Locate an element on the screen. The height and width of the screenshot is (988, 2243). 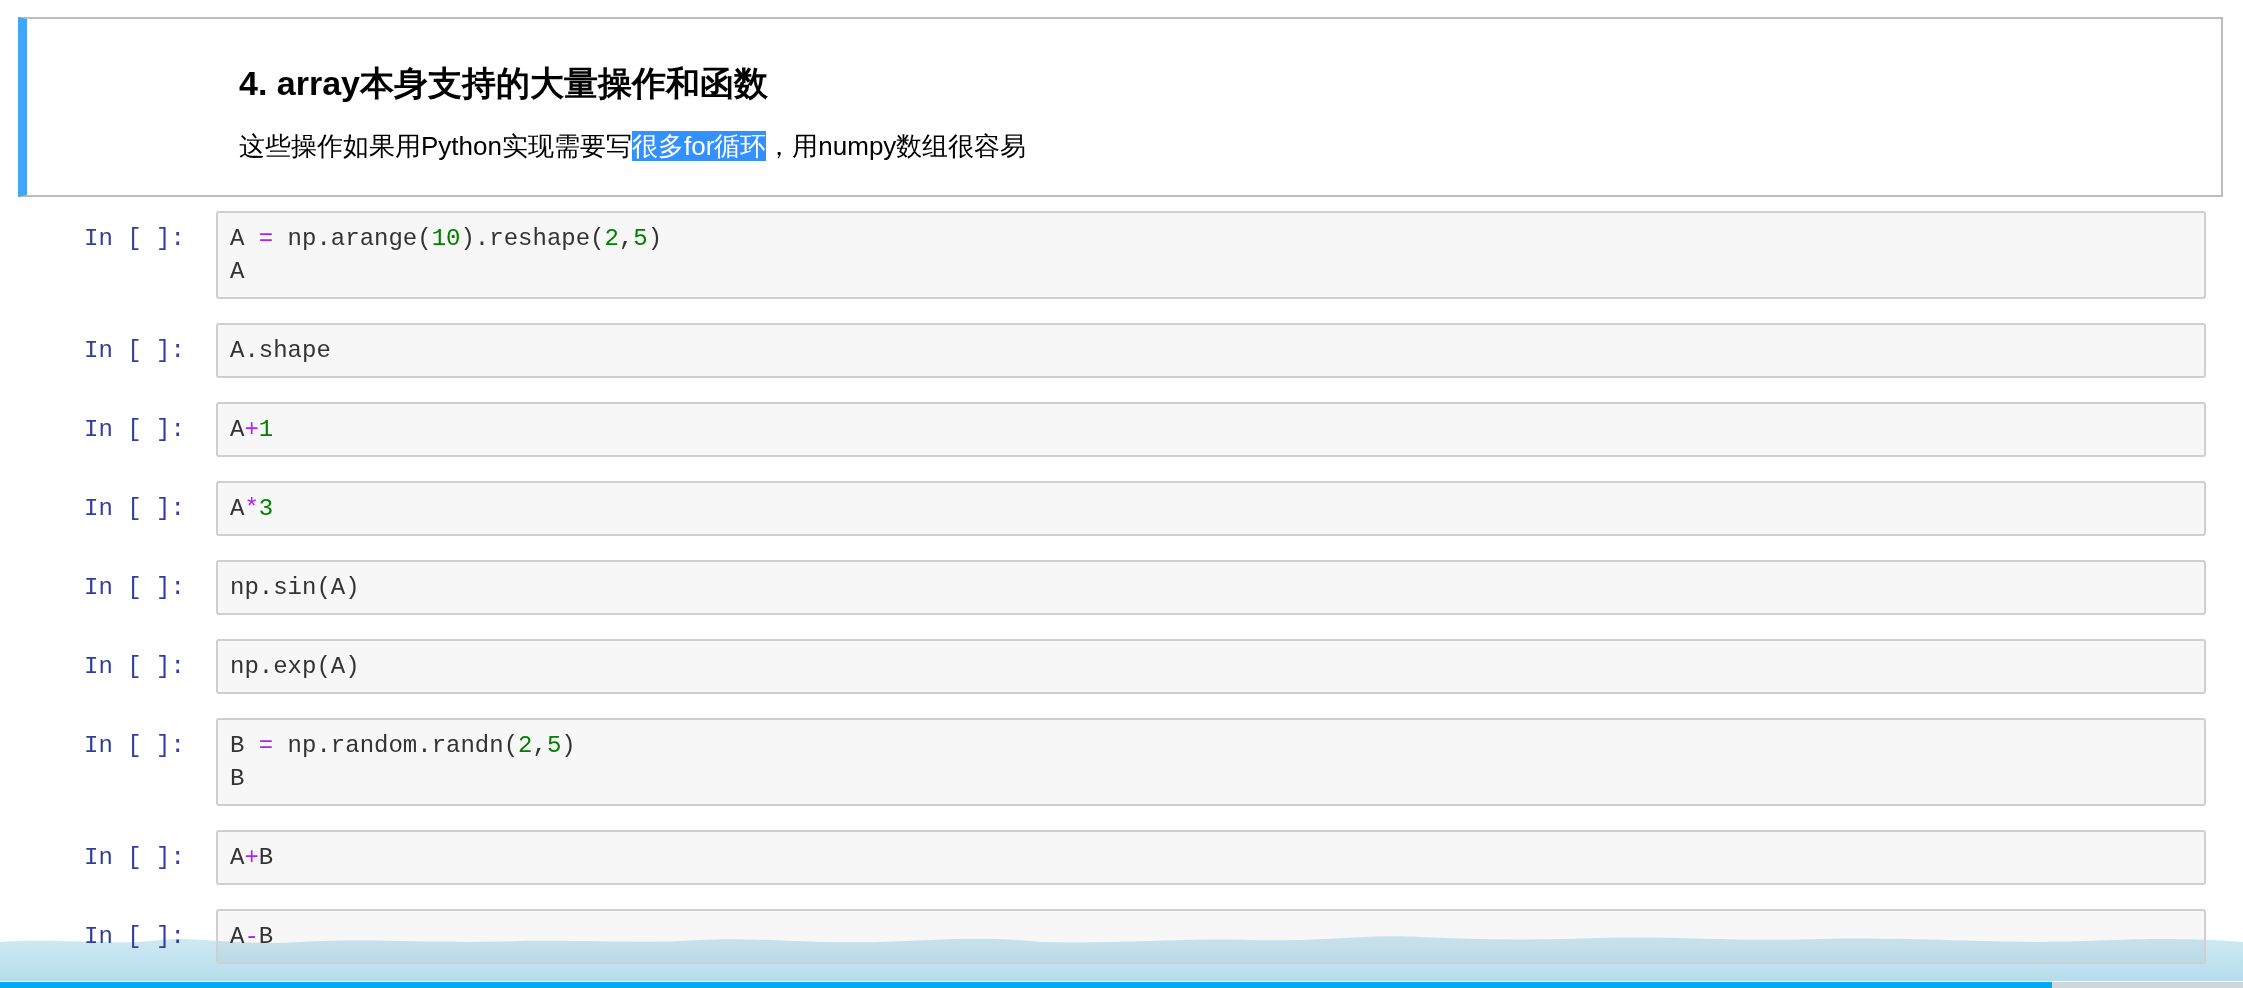
code-input: A.shape is located at coordinates (1211, 350).